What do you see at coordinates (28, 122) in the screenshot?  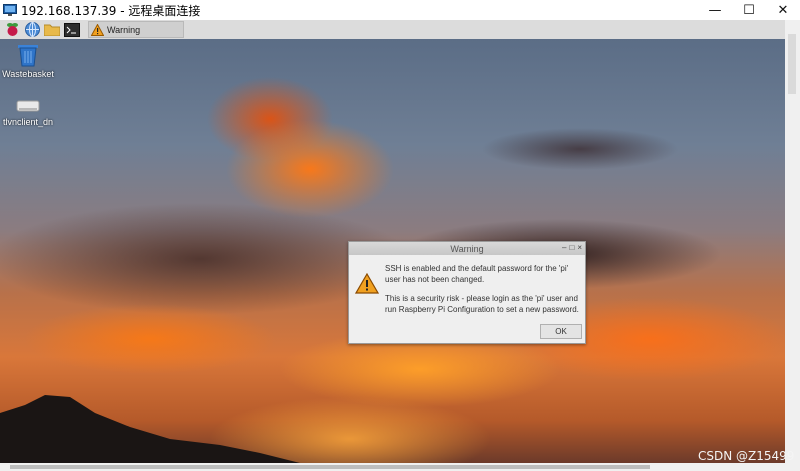 I see `desktop-icon-label: tlvnclient_dn` at bounding box center [28, 122].